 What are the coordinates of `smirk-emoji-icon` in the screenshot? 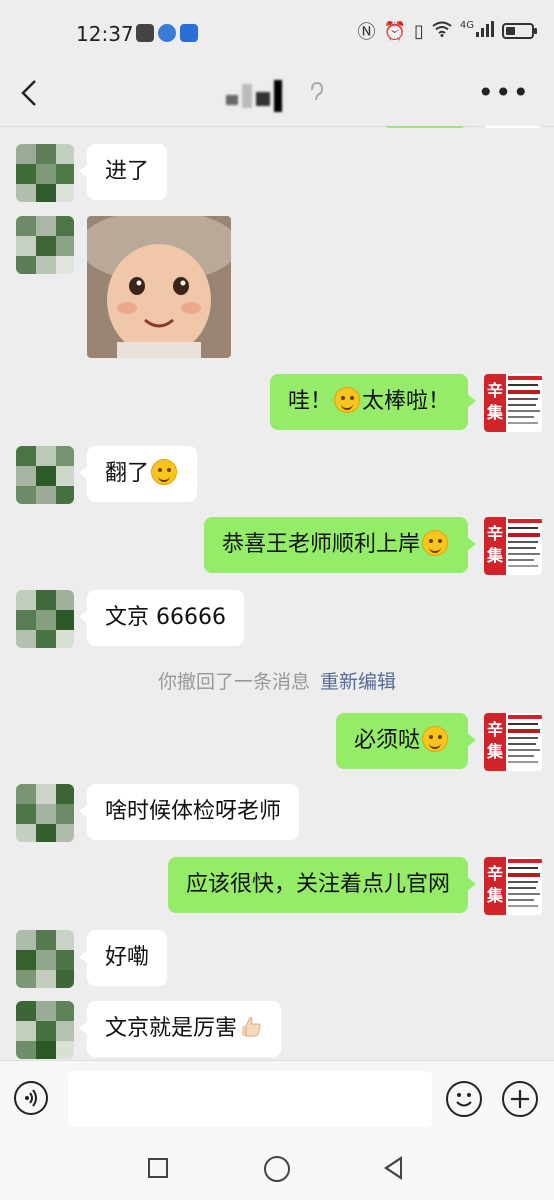 It's located at (164, 472).